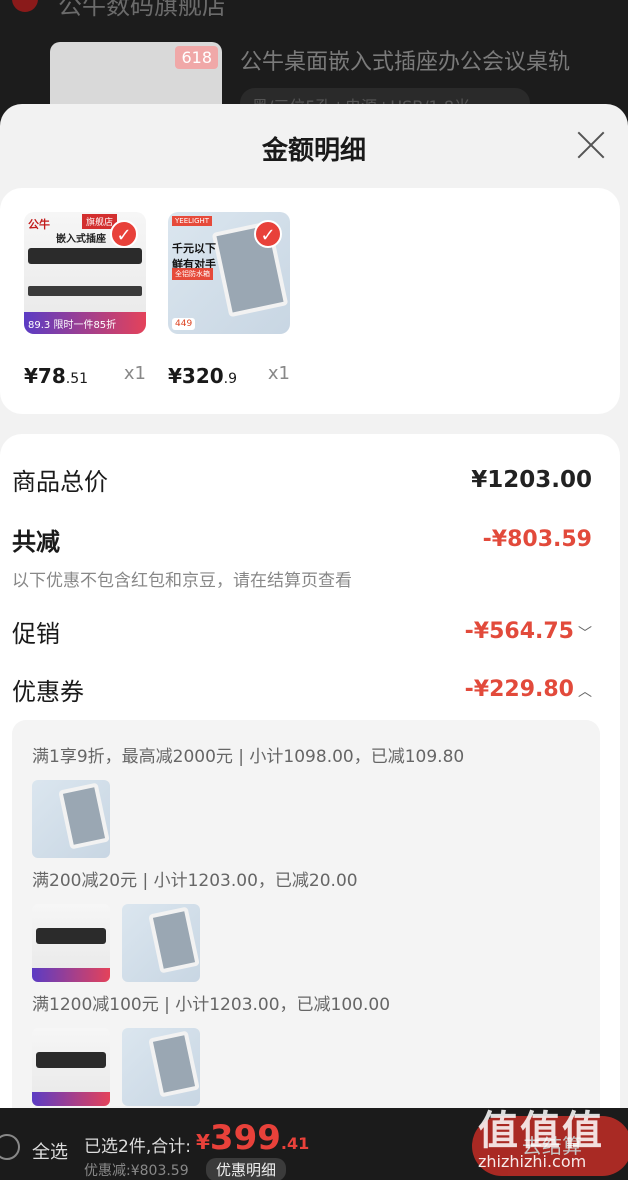  Describe the element at coordinates (537, 539) in the screenshot. I see `total-reduction-value: -¥803.59` at that location.